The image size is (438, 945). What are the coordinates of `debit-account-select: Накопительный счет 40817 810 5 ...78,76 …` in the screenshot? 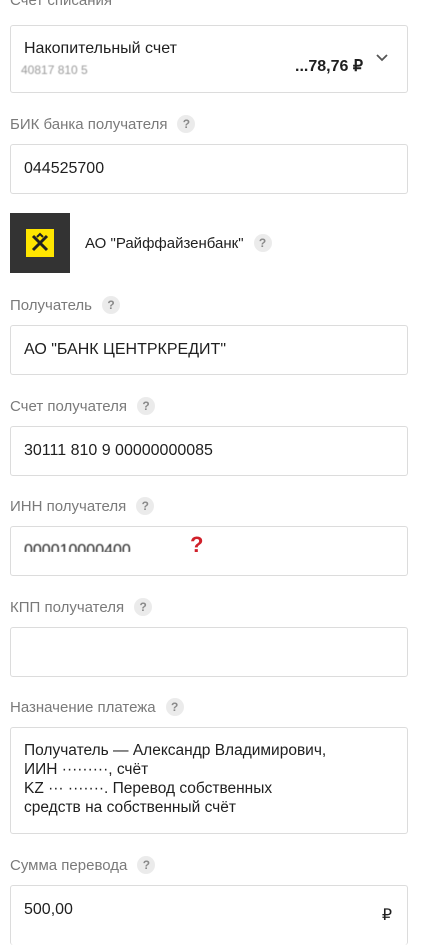 It's located at (209, 59).